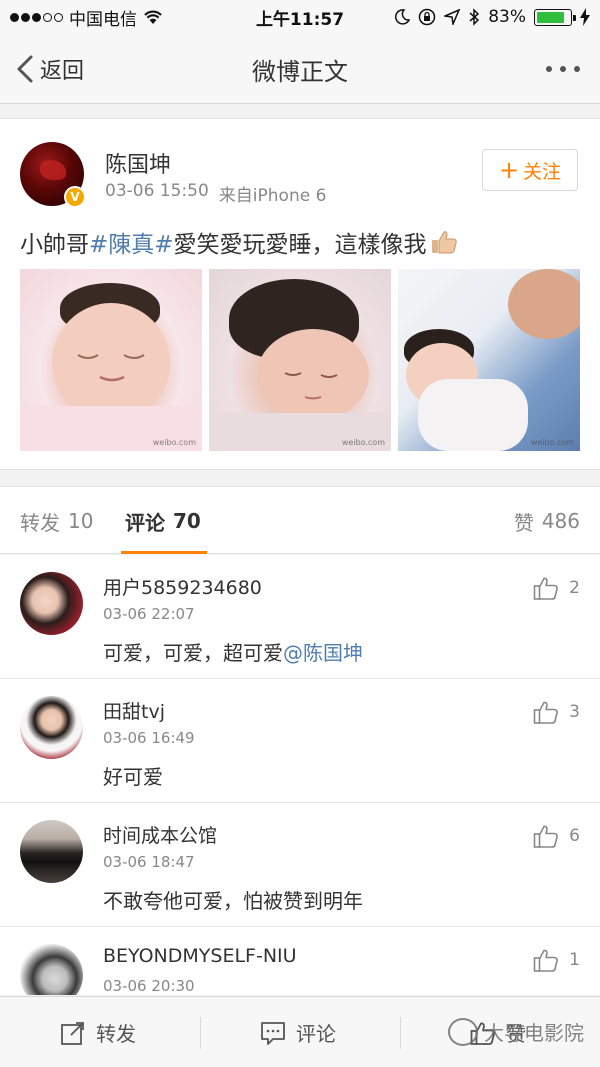 Image resolution: width=600 pixels, height=1067 pixels. I want to click on comment-body: 好可爱, so click(133, 777).